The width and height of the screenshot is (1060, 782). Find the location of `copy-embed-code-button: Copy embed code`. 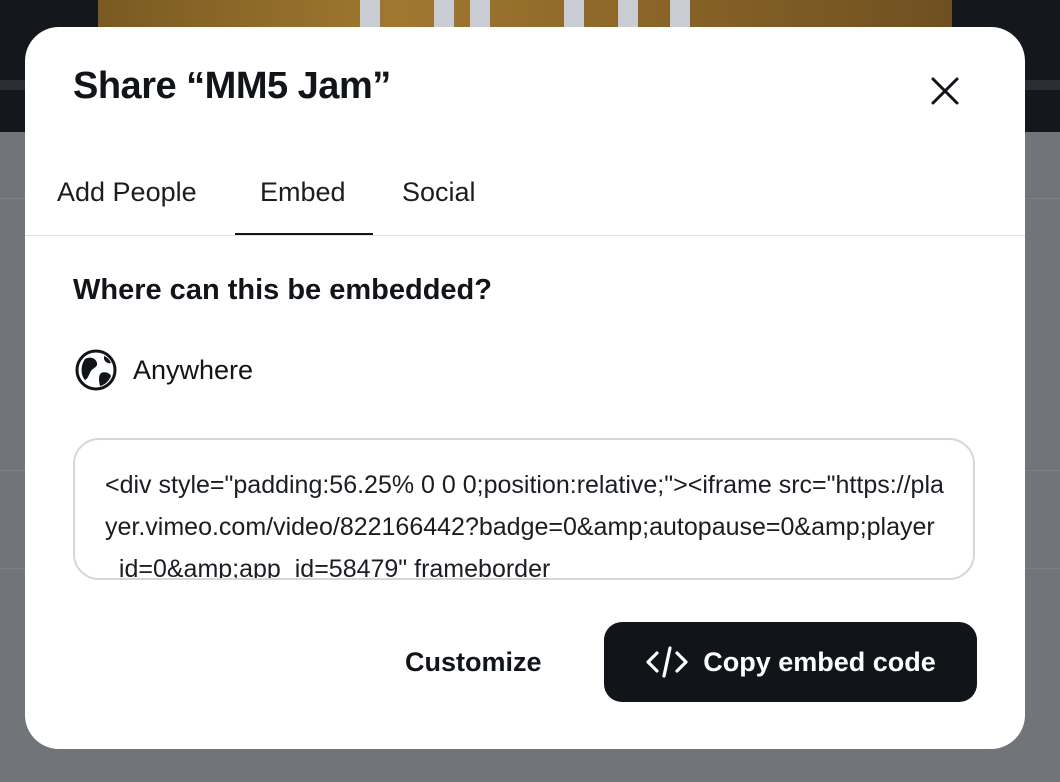

copy-embed-code-button: Copy embed code is located at coordinates (790, 662).